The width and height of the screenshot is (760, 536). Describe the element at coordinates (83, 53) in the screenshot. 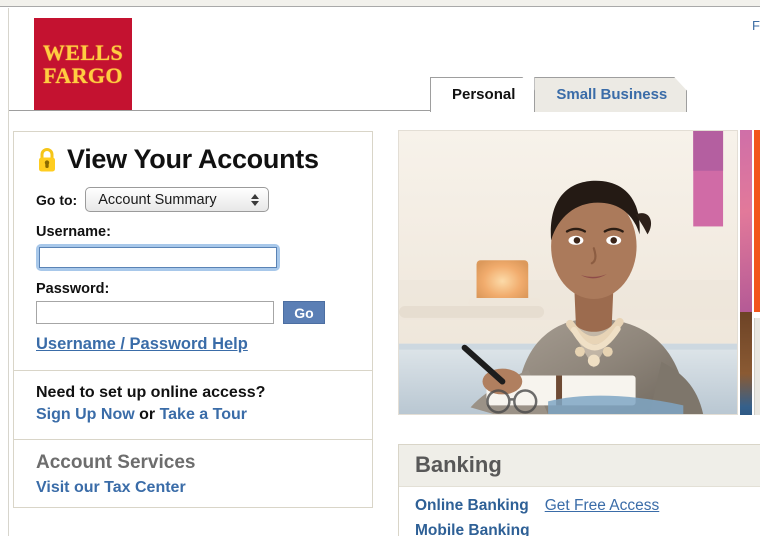

I see `logo-line-wells: WELLS` at that location.